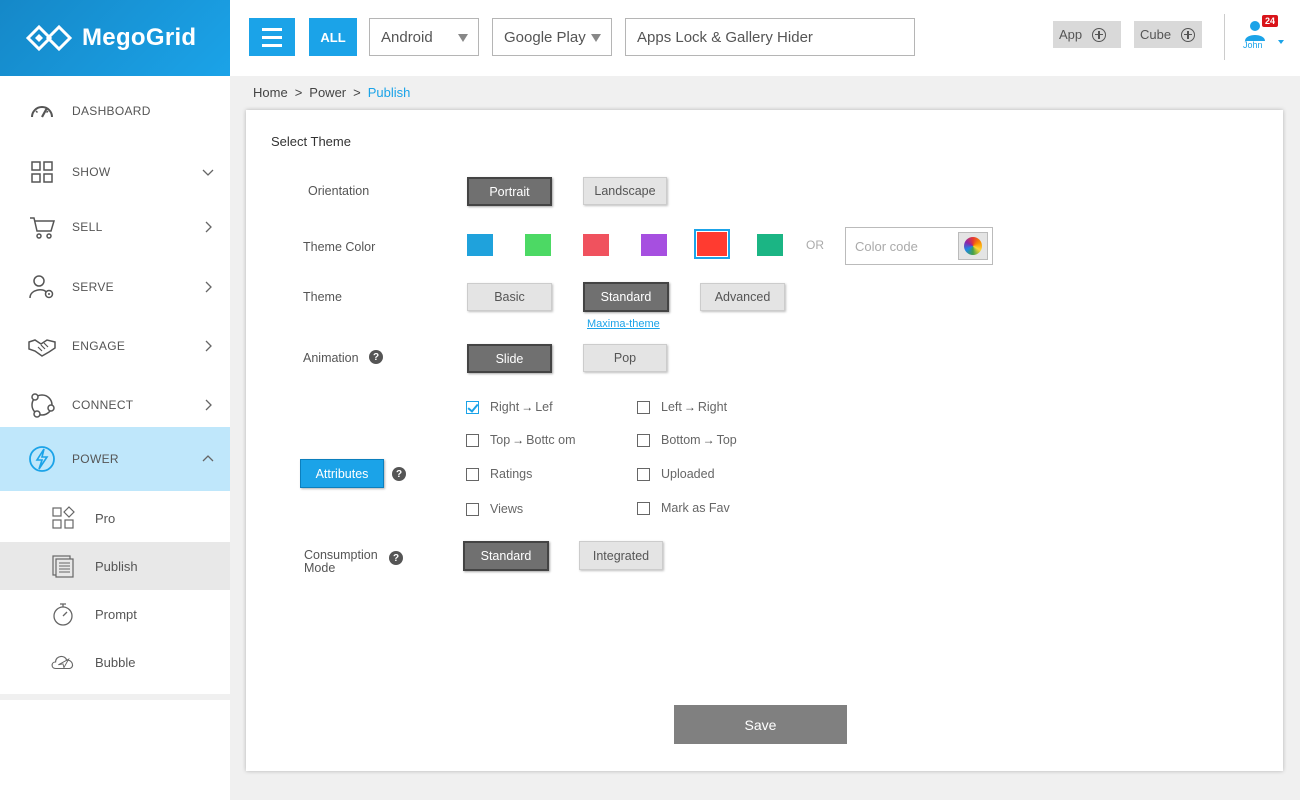 The width and height of the screenshot is (1300, 800). What do you see at coordinates (63, 517) in the screenshot?
I see `pro-icon` at bounding box center [63, 517].